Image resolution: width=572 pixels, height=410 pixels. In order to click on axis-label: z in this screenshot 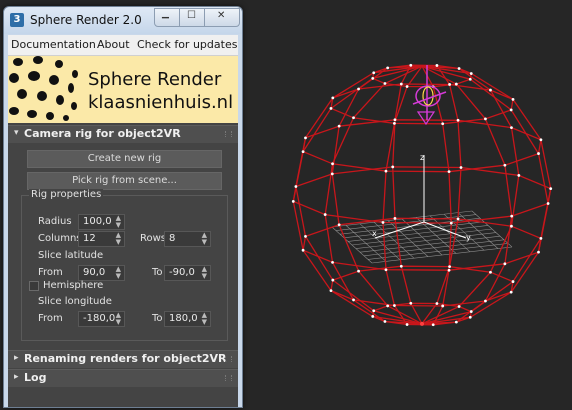, I will do `click(422, 157)`.